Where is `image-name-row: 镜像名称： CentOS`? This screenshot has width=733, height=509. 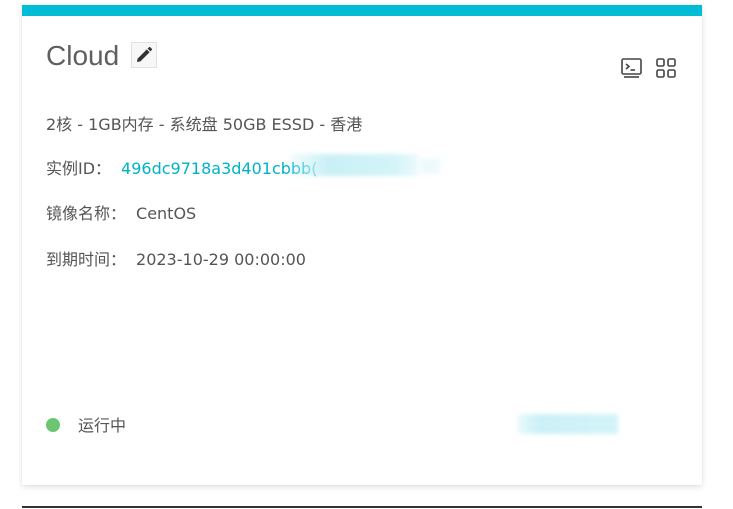 image-name-row: 镜像名称： CentOS is located at coordinates (121, 214).